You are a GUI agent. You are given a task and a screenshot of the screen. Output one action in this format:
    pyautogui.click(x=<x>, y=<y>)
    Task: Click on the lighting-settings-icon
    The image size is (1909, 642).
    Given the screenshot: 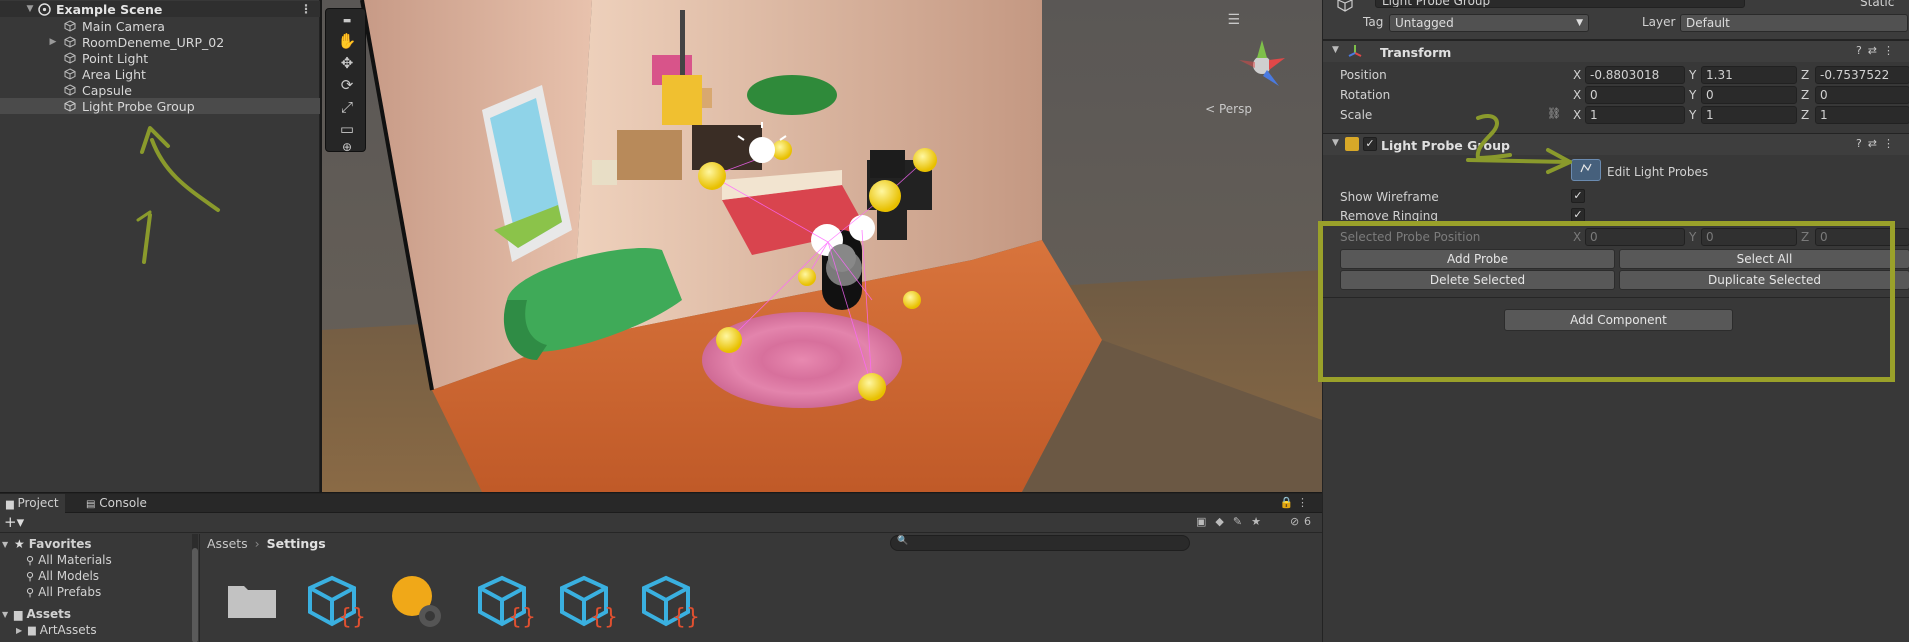 What is the action you would take?
    pyautogui.click(x=416, y=601)
    